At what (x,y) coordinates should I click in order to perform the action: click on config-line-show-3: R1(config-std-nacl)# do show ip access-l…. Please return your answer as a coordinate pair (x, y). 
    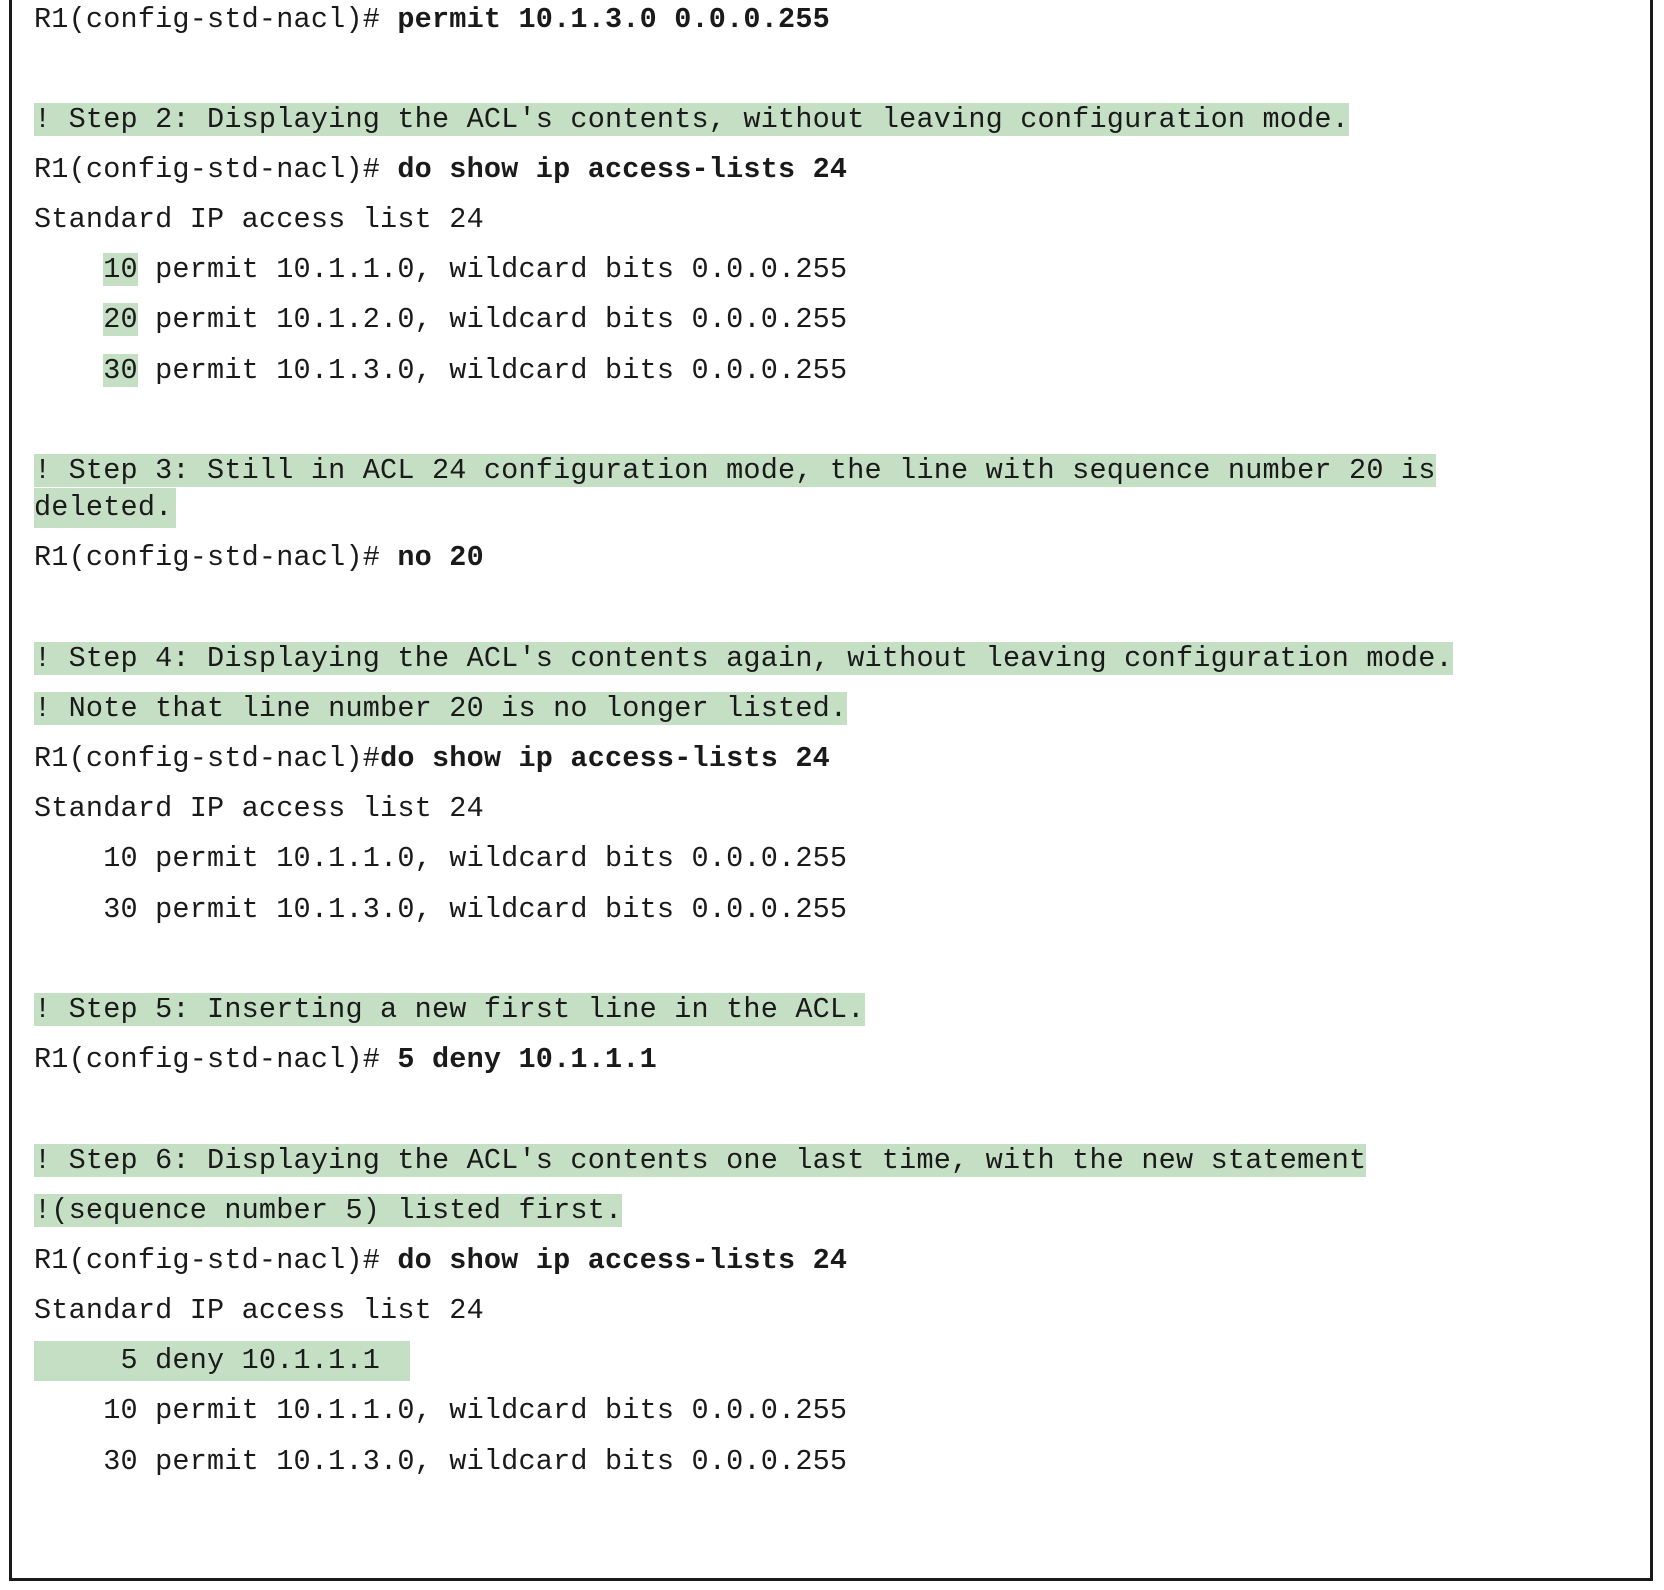
    Looking at the image, I should click on (440, 1261).